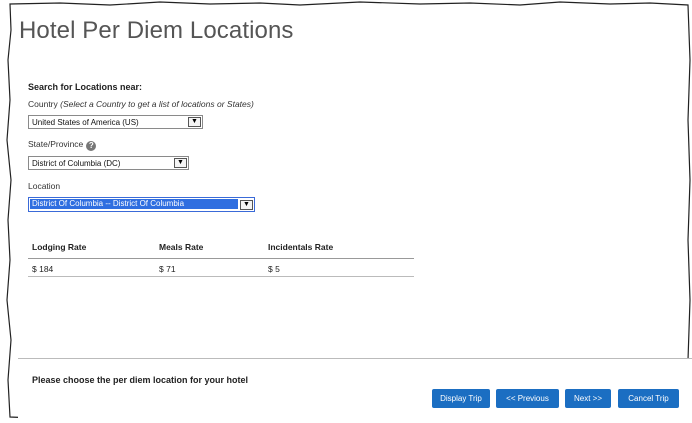 Image resolution: width=692 pixels, height=423 pixels. What do you see at coordinates (43, 269) in the screenshot?
I see `lodging-rate-value: $ 184` at bounding box center [43, 269].